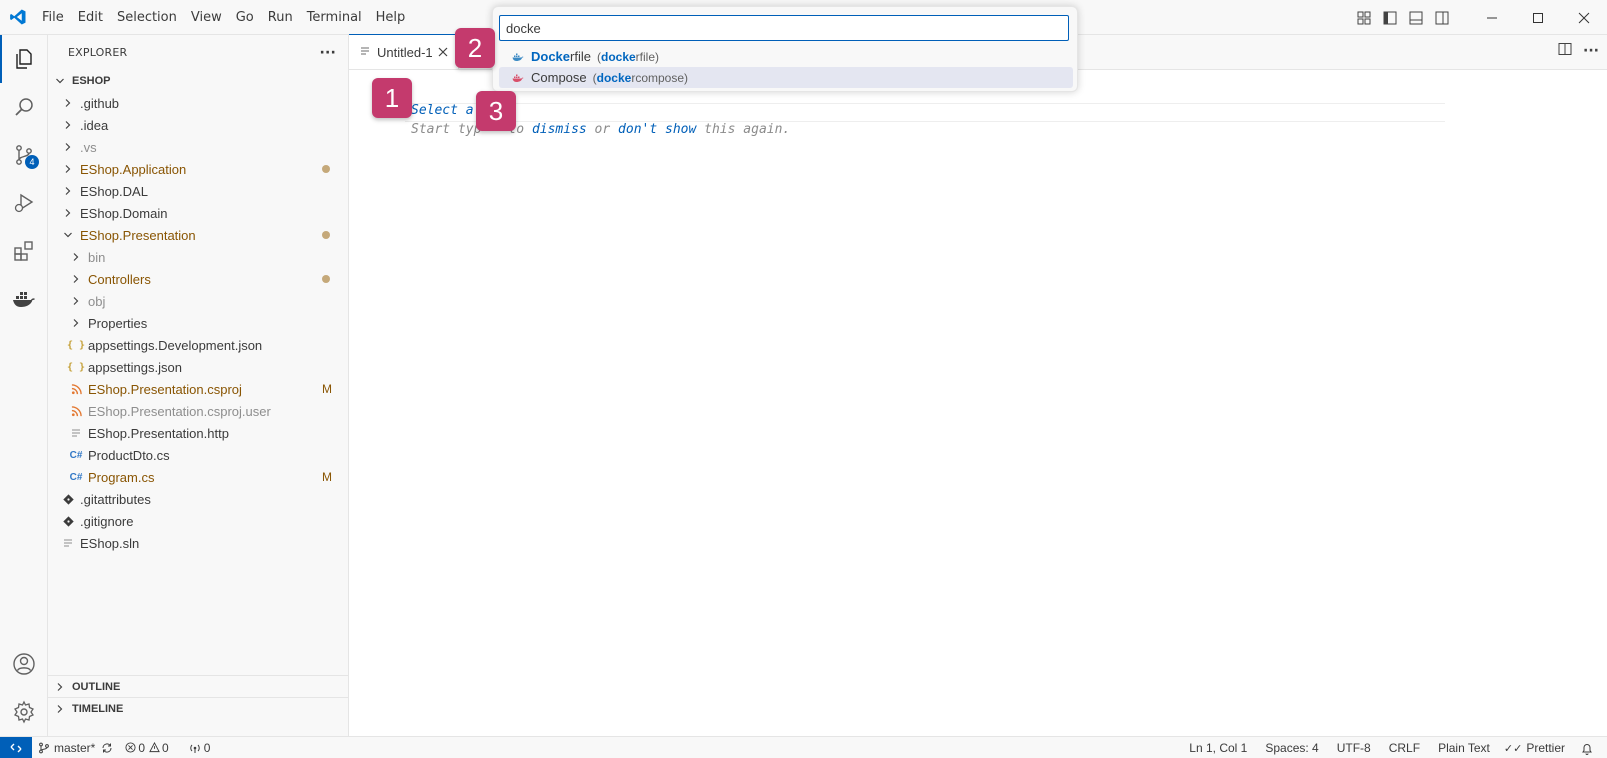  Describe the element at coordinates (198, 345) in the screenshot. I see `tree-item: { } appsettings.Development.json` at that location.